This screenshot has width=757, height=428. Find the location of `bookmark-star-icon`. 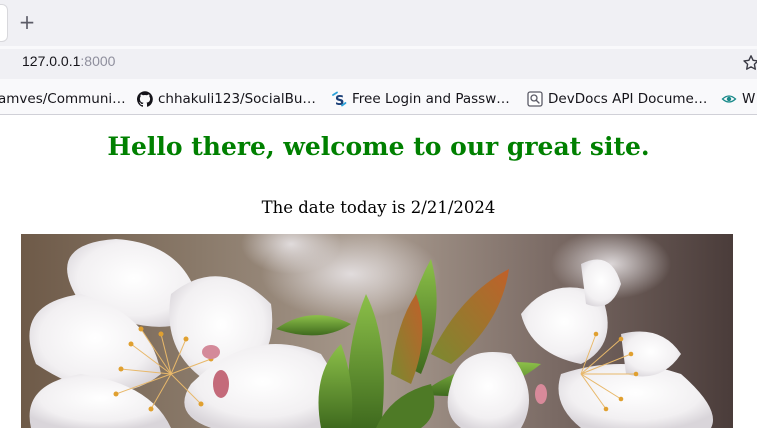

bookmark-star-icon is located at coordinates (749, 63).